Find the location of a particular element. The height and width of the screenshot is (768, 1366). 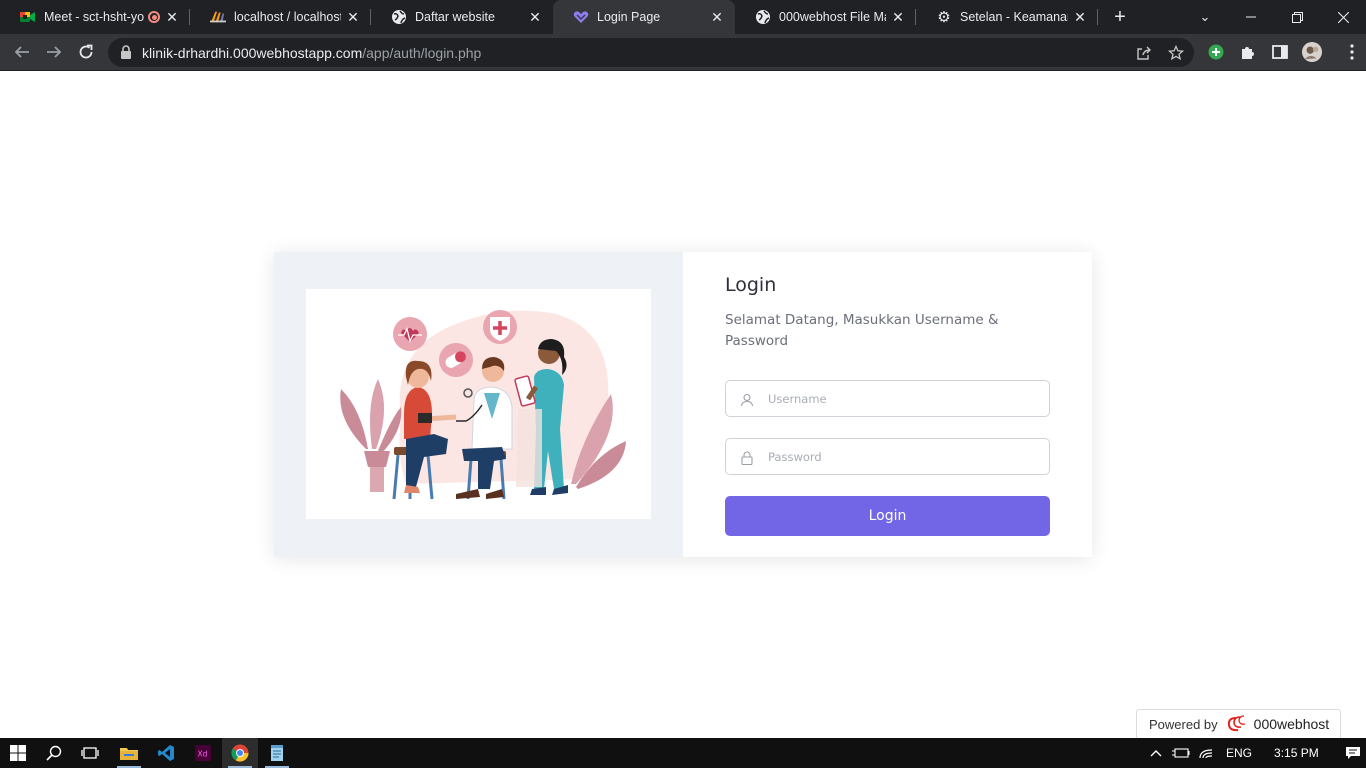

svg-text: Xd is located at coordinates (203, 754).